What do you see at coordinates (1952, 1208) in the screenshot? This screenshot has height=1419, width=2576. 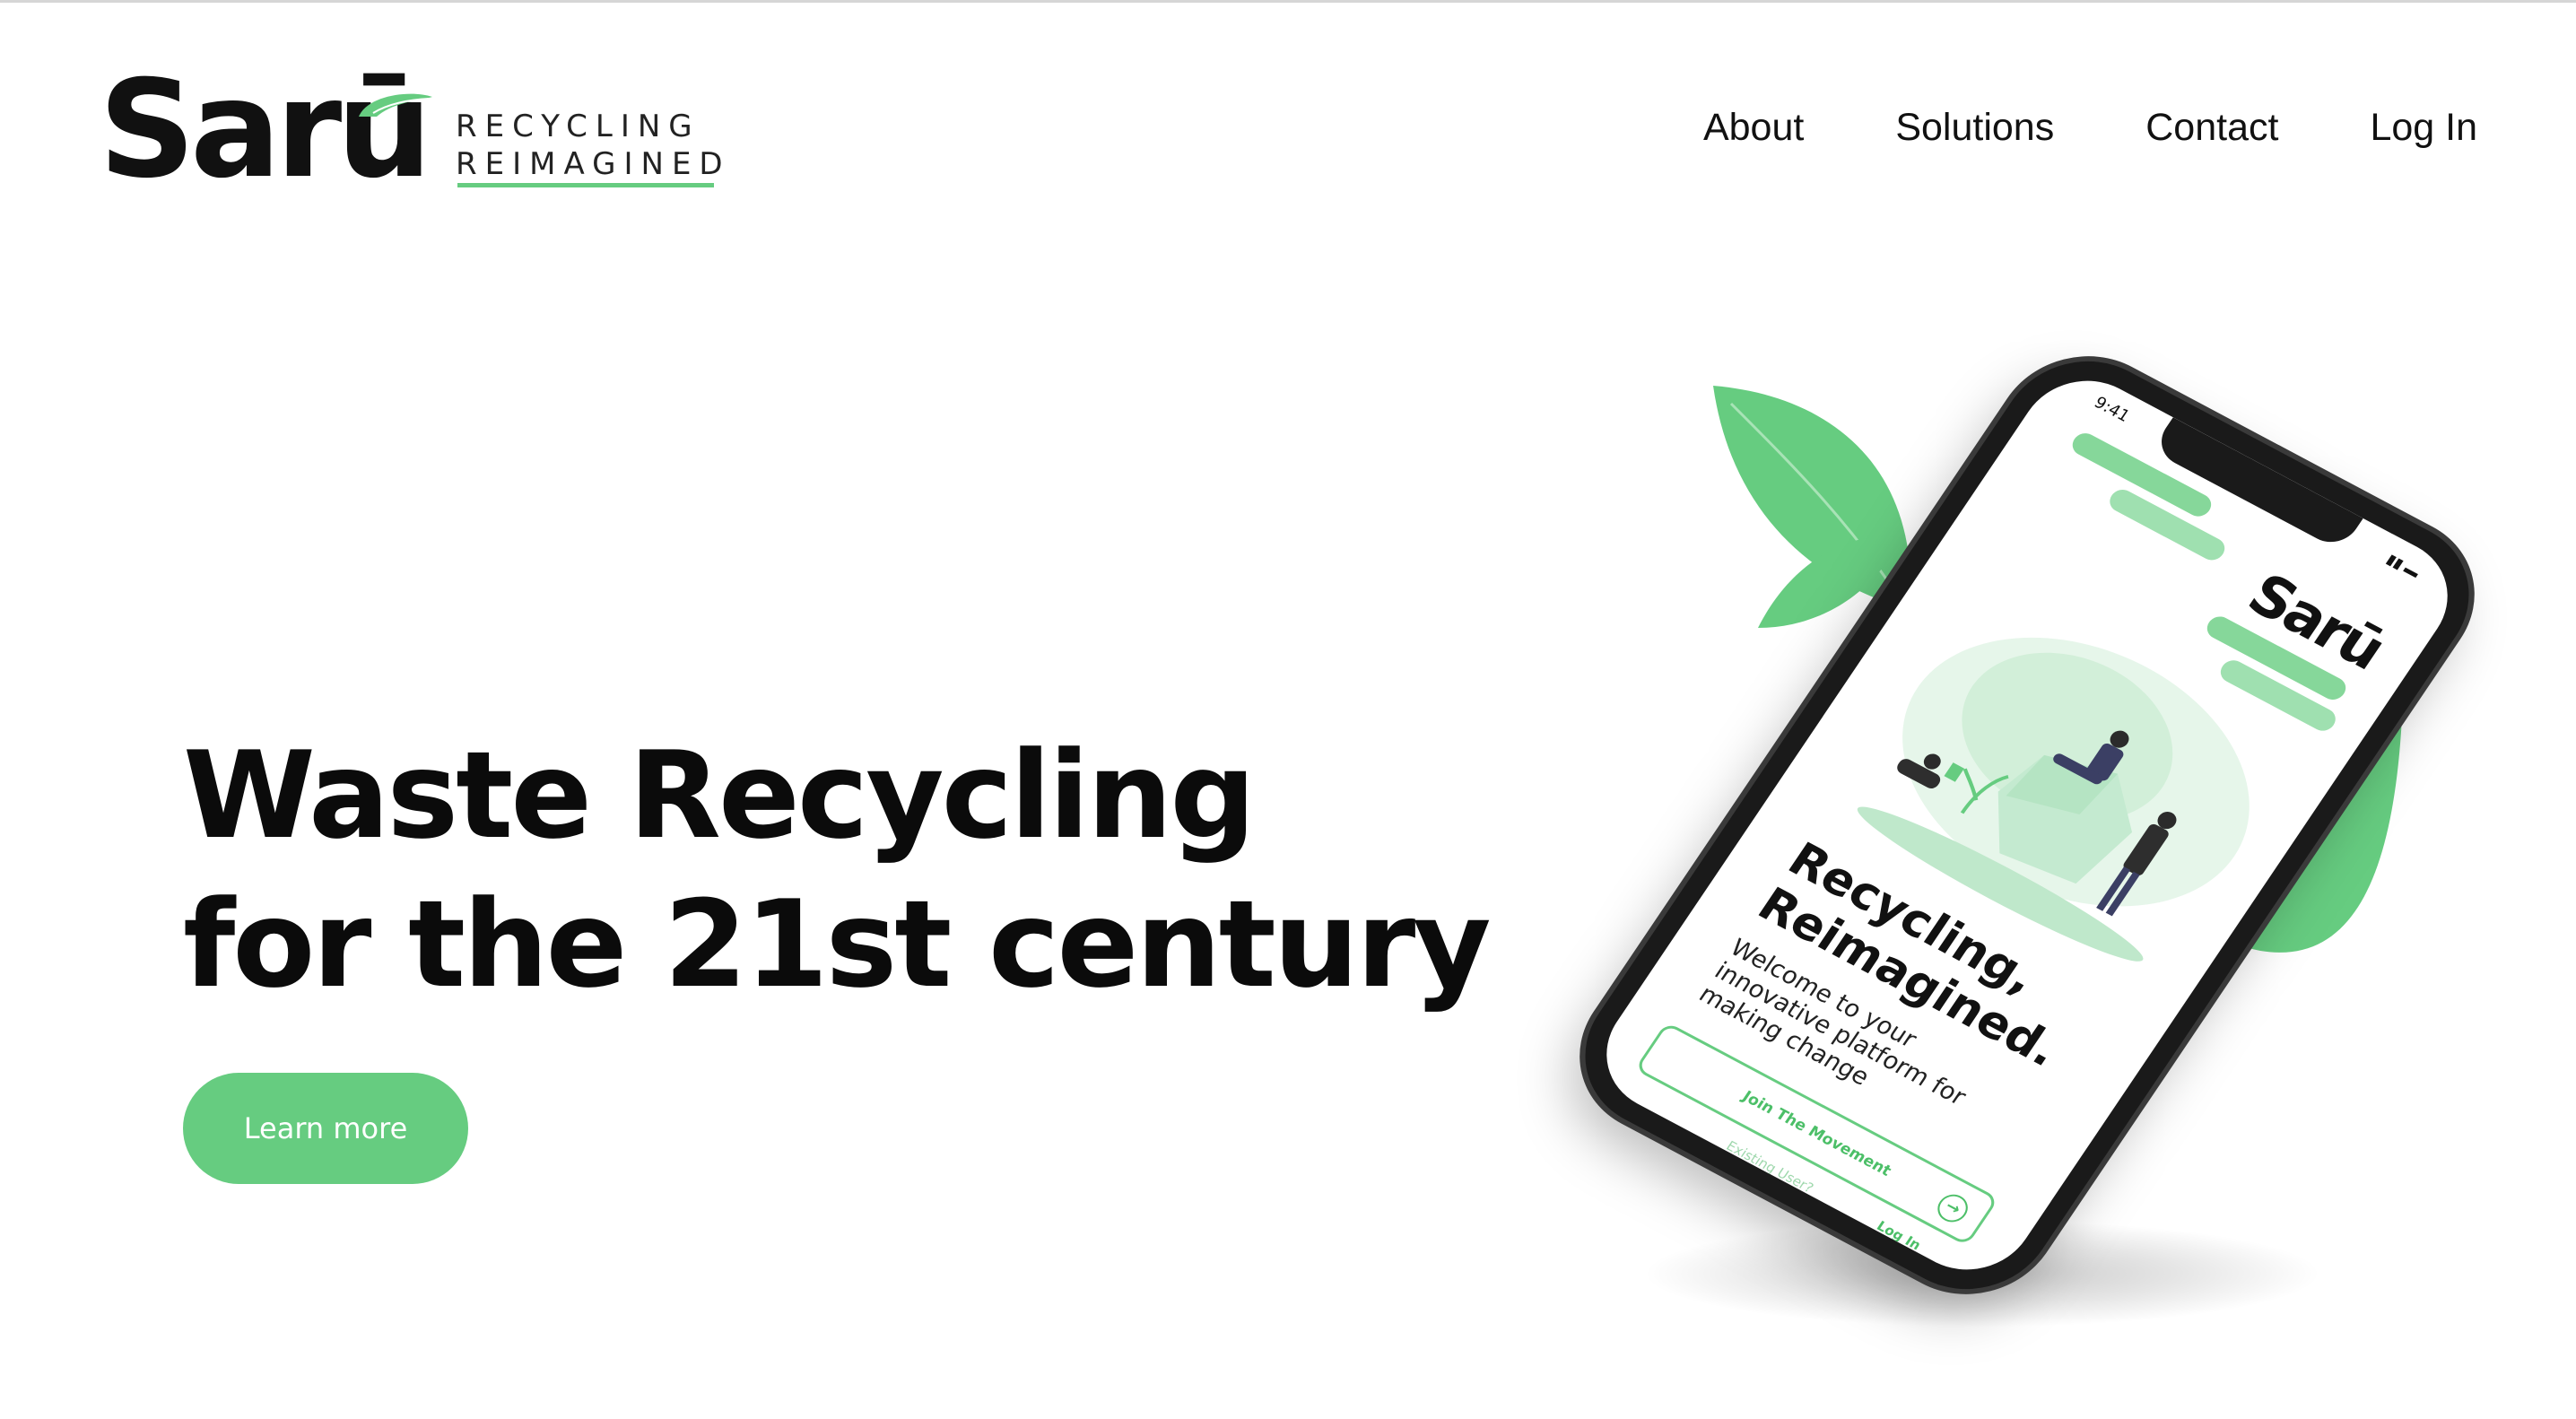 I see `arrow-right-circle-icon: →` at bounding box center [1952, 1208].